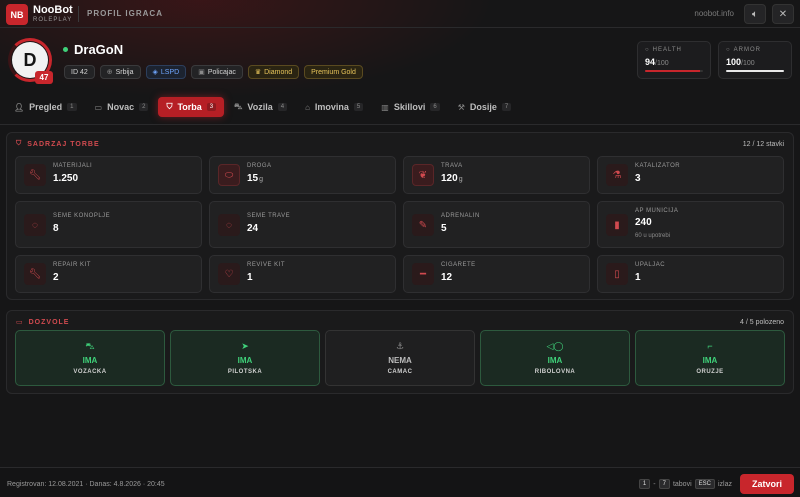 The height and width of the screenshot is (497, 800). I want to click on bag-title: SADRZAJ TORBE, so click(63, 144).